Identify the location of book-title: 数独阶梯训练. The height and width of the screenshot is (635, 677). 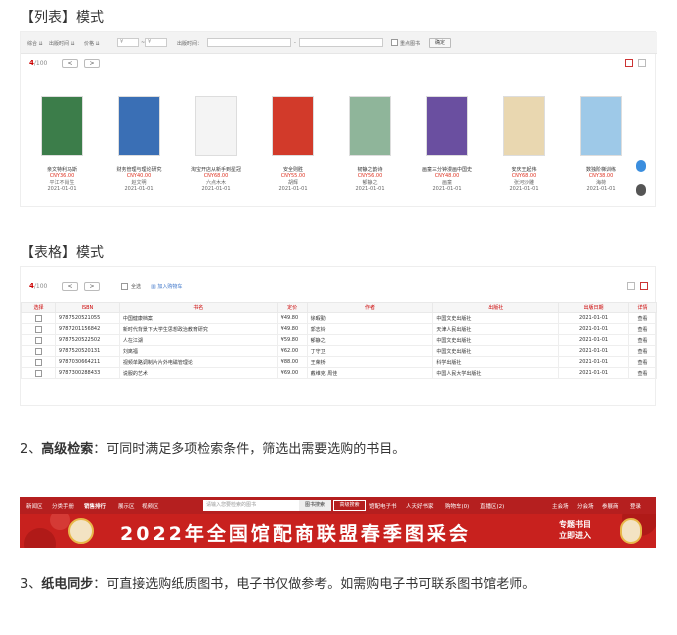
(601, 169).